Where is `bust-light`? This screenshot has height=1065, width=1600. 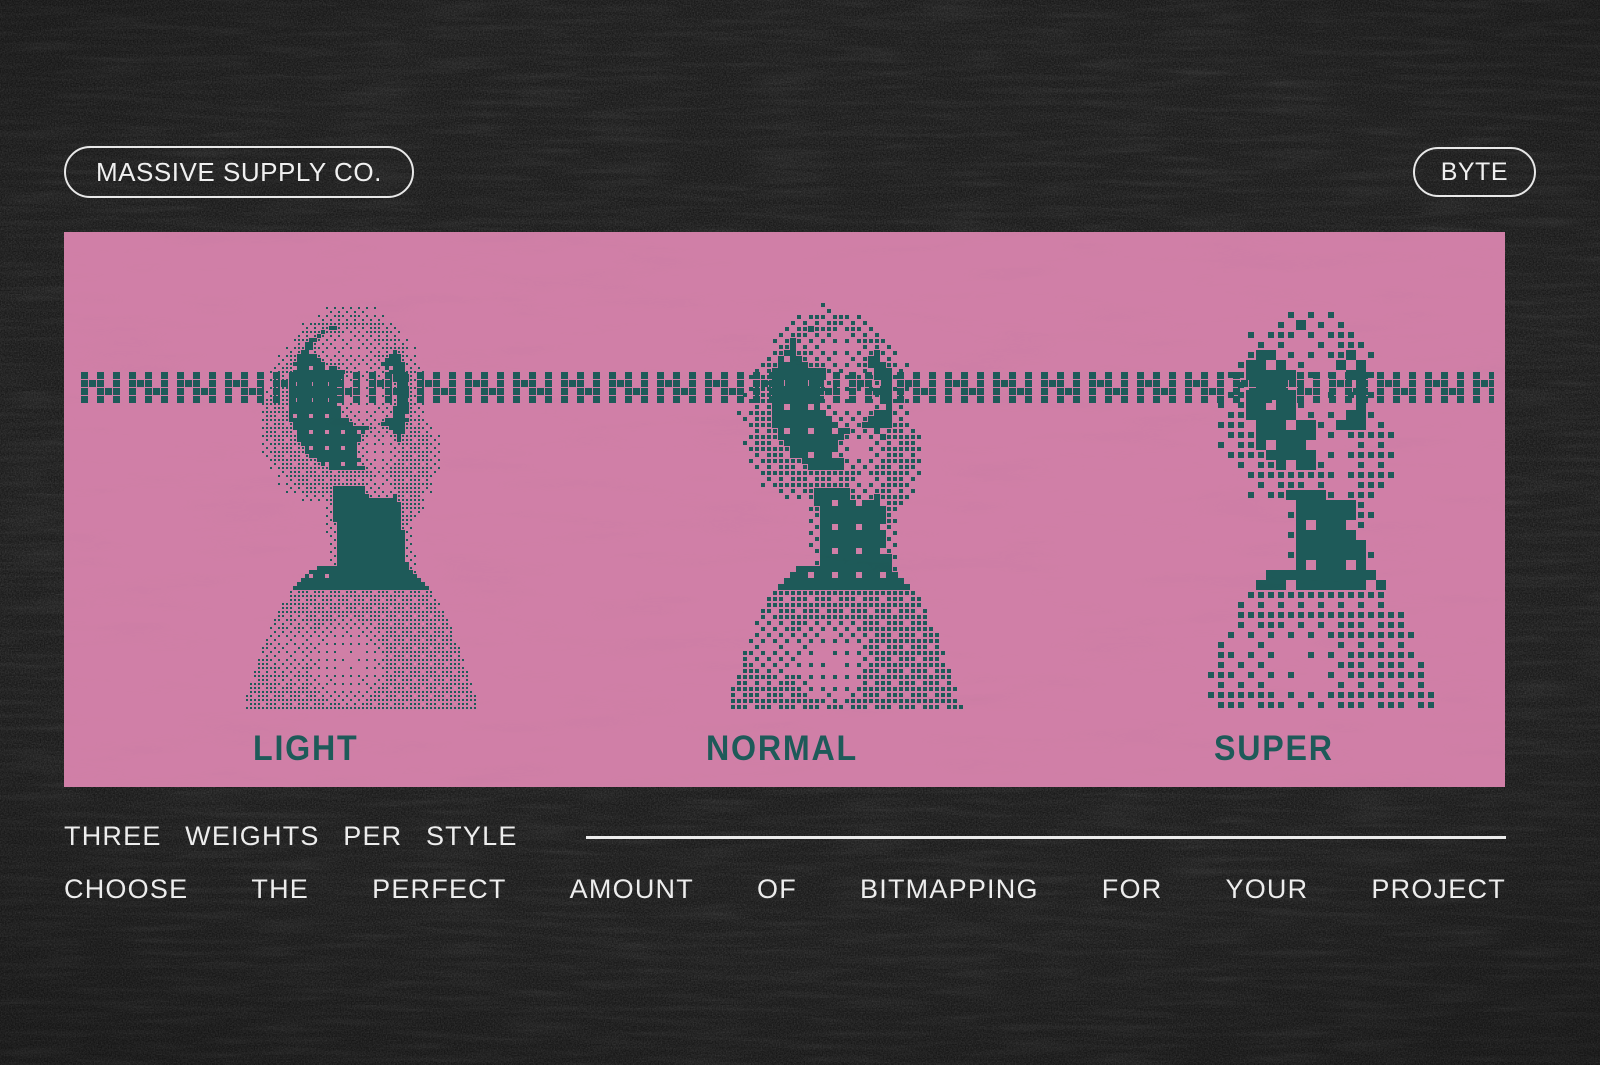
bust-light is located at coordinates (361, 508).